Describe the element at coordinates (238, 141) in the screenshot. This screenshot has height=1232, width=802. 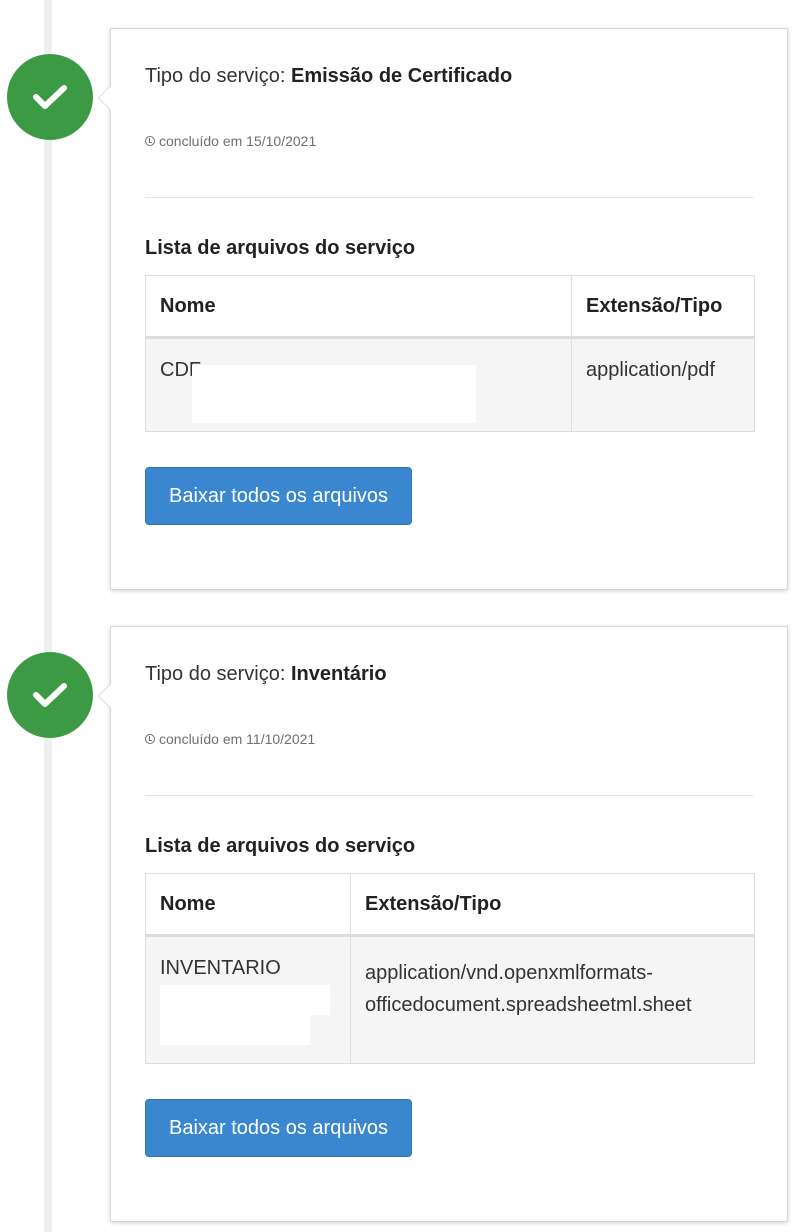
I see `completed-text: concluído em 15/10/2021` at that location.